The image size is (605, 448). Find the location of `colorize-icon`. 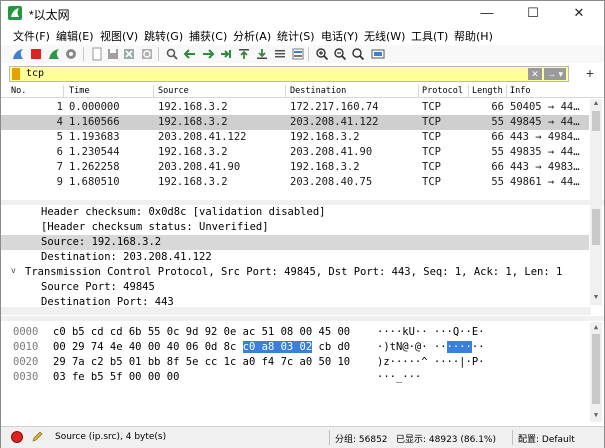

colorize-icon is located at coordinates (298, 54).